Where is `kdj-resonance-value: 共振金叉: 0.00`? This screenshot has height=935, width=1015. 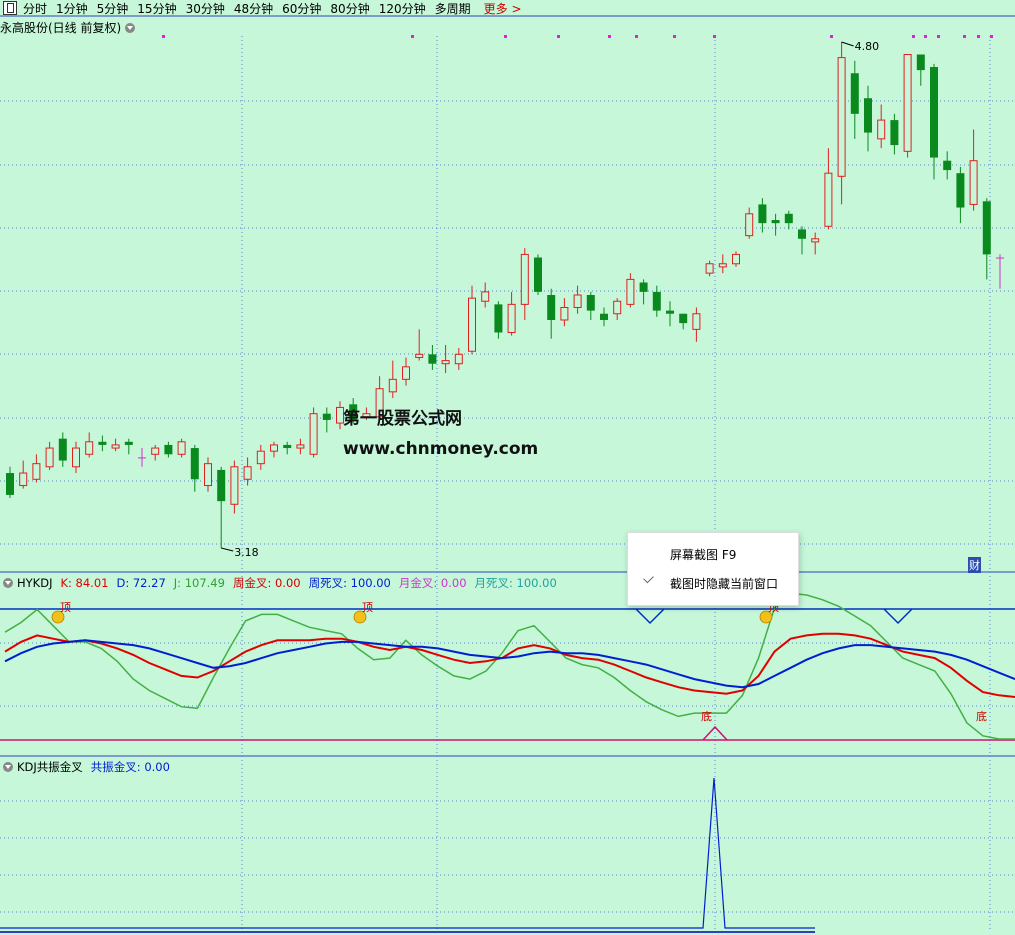
kdj-resonance-value: 共振金叉: 0.00 is located at coordinates (130, 767).